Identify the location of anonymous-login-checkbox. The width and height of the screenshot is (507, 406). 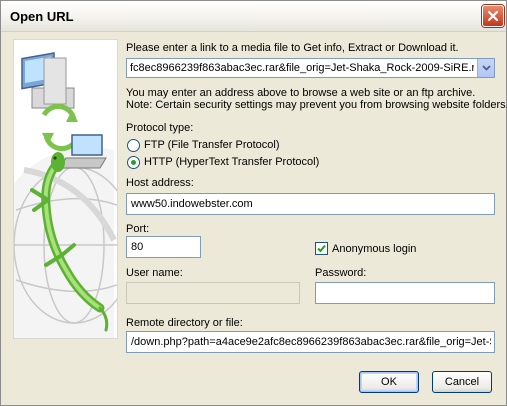
(321, 248).